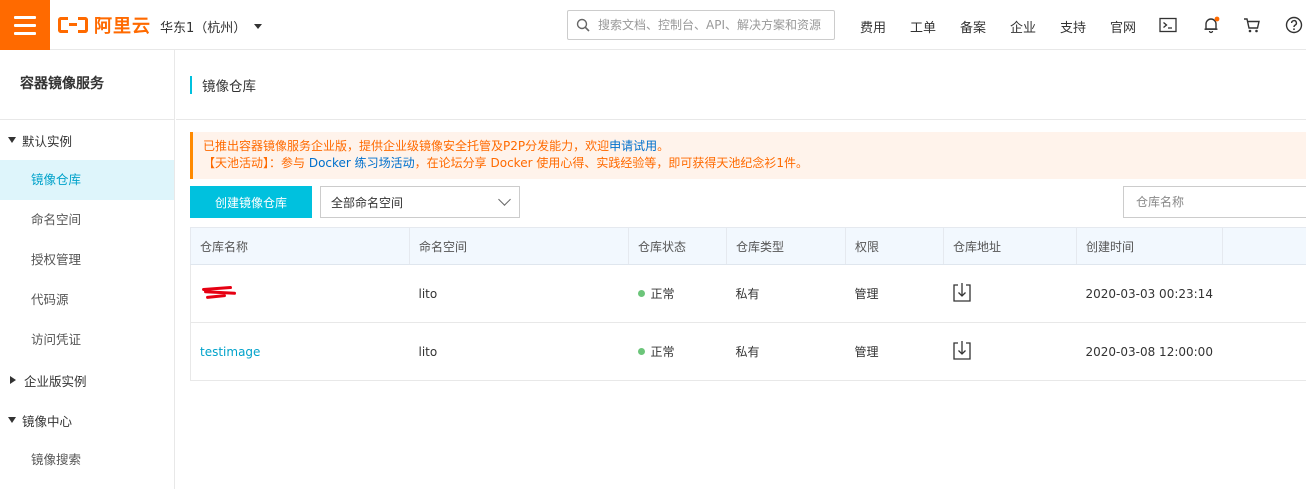  What do you see at coordinates (973, 26) in the screenshot?
I see `nav-icp-filing: 备案` at bounding box center [973, 26].